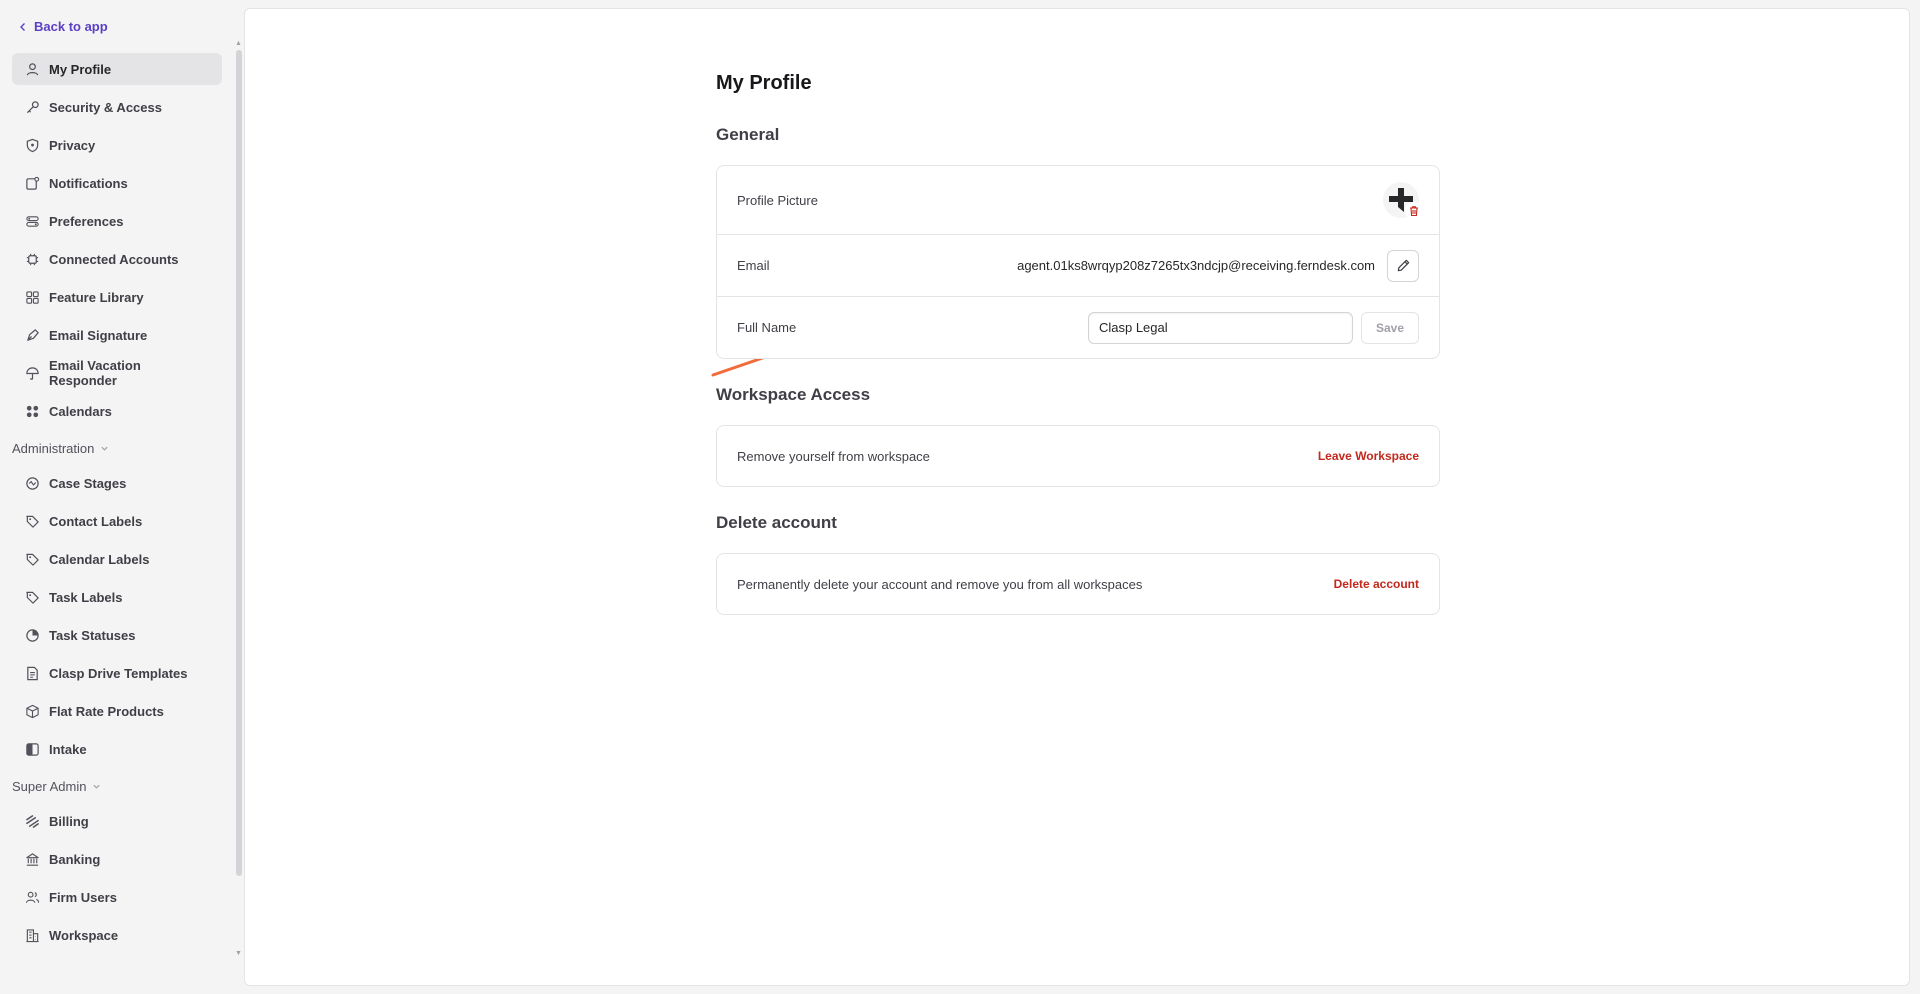  I want to click on billing-icon, so click(32, 821).